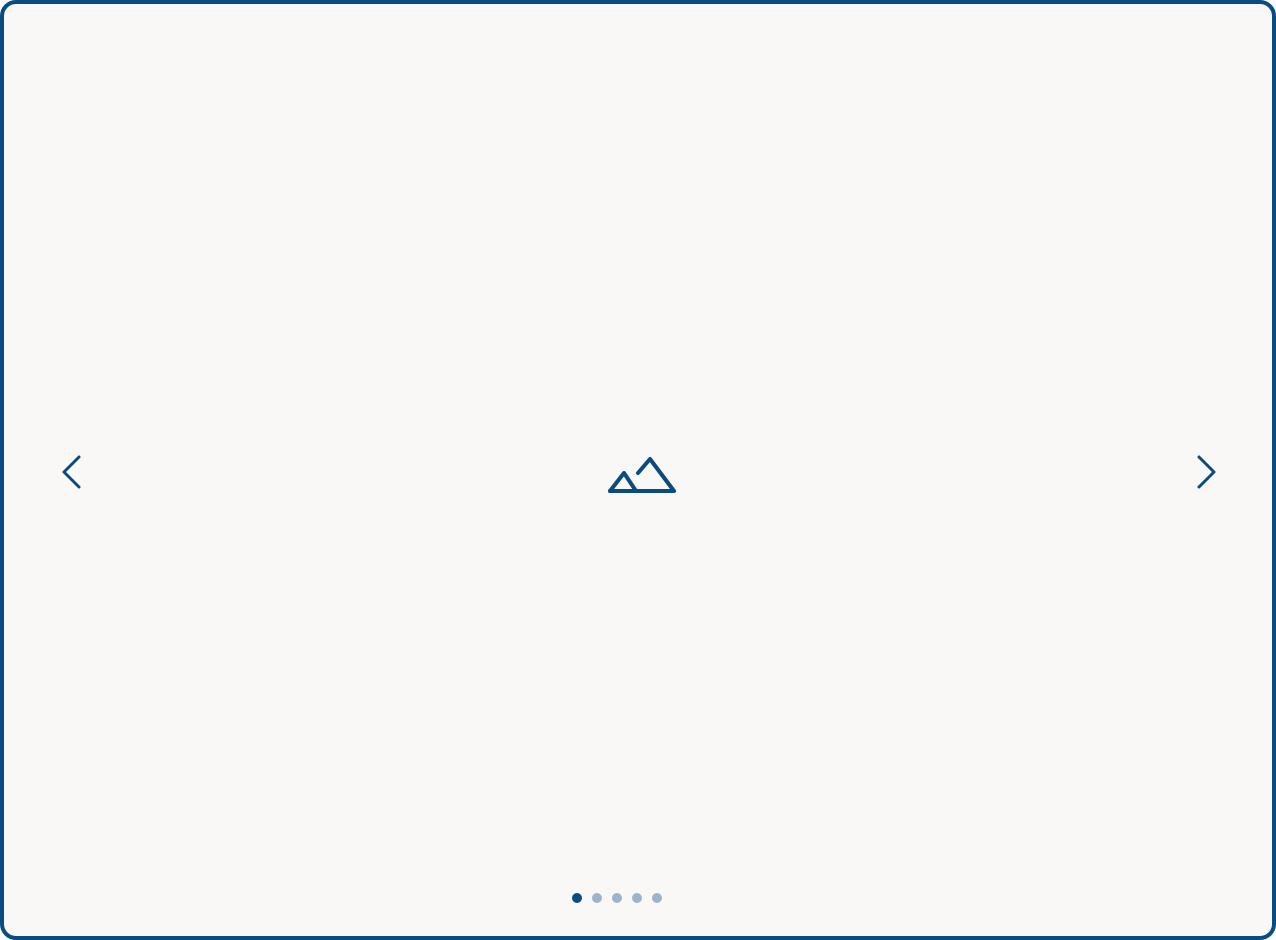  I want to click on image-placeholder-icon, so click(642, 475).